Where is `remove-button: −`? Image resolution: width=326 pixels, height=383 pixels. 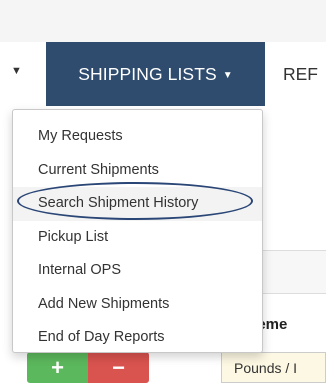
remove-button: − is located at coordinates (118, 367).